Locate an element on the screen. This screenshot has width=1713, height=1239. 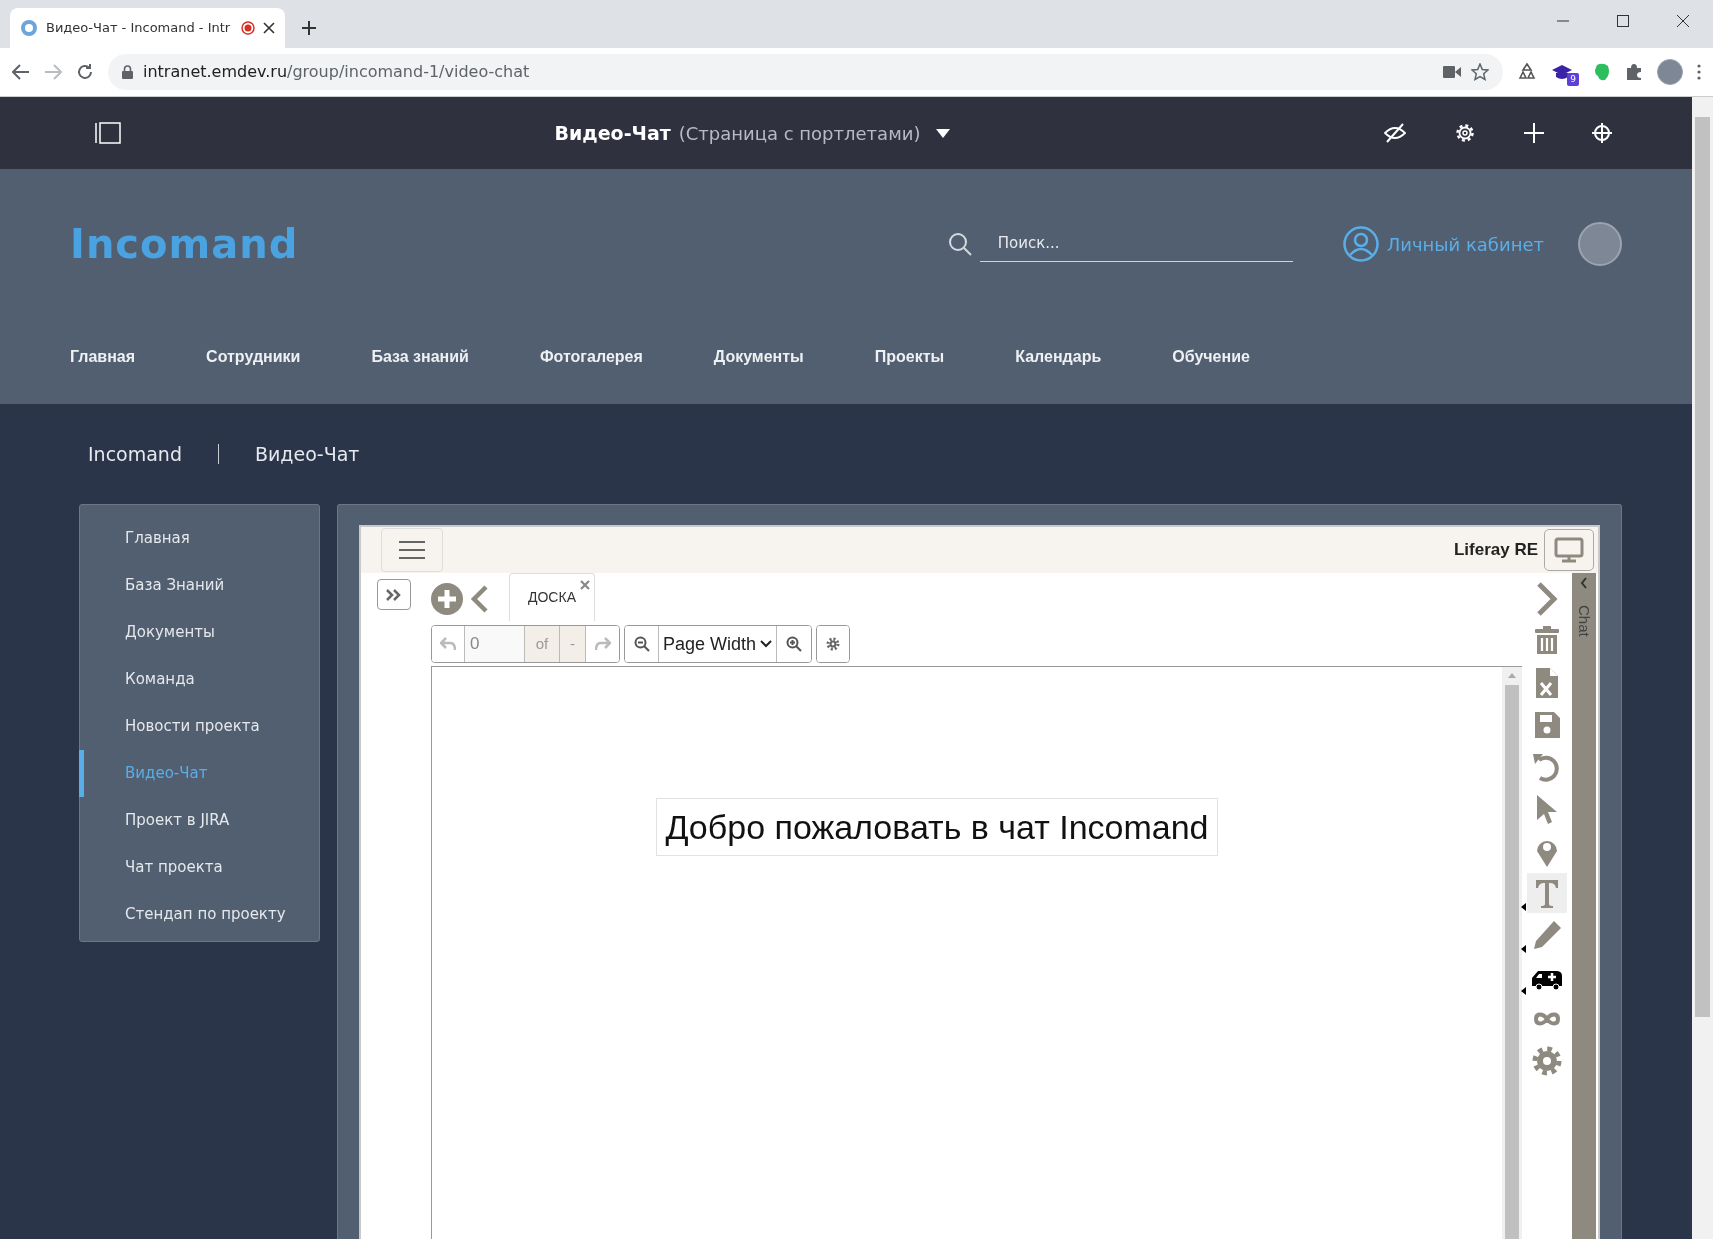
undo-arrow-icon is located at coordinates (448, 644).